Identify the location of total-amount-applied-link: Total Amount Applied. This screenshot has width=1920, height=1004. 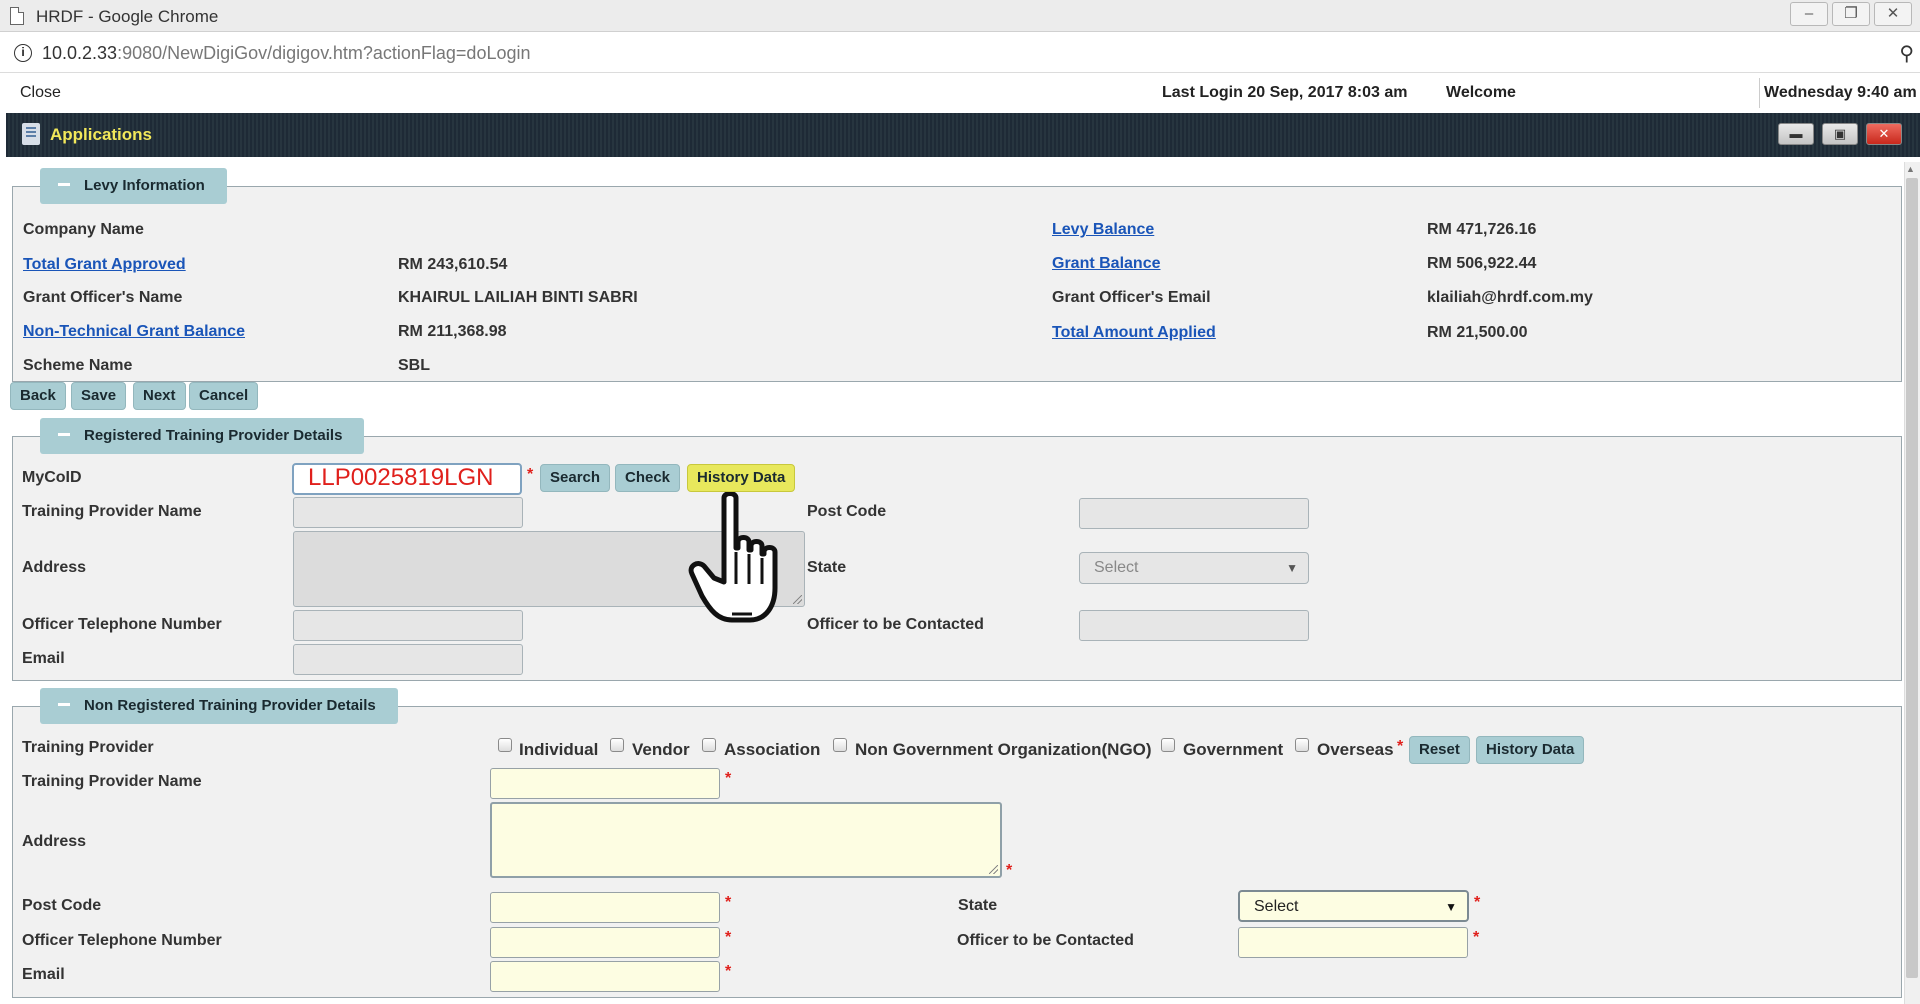
(1134, 333).